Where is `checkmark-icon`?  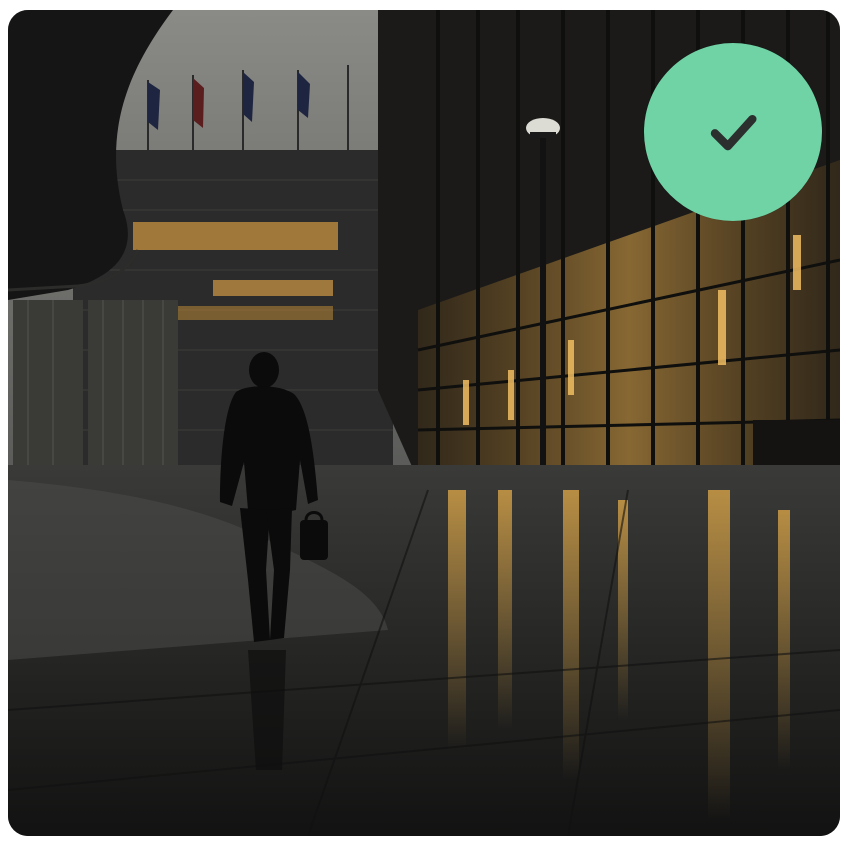
checkmark-icon is located at coordinates (733, 132).